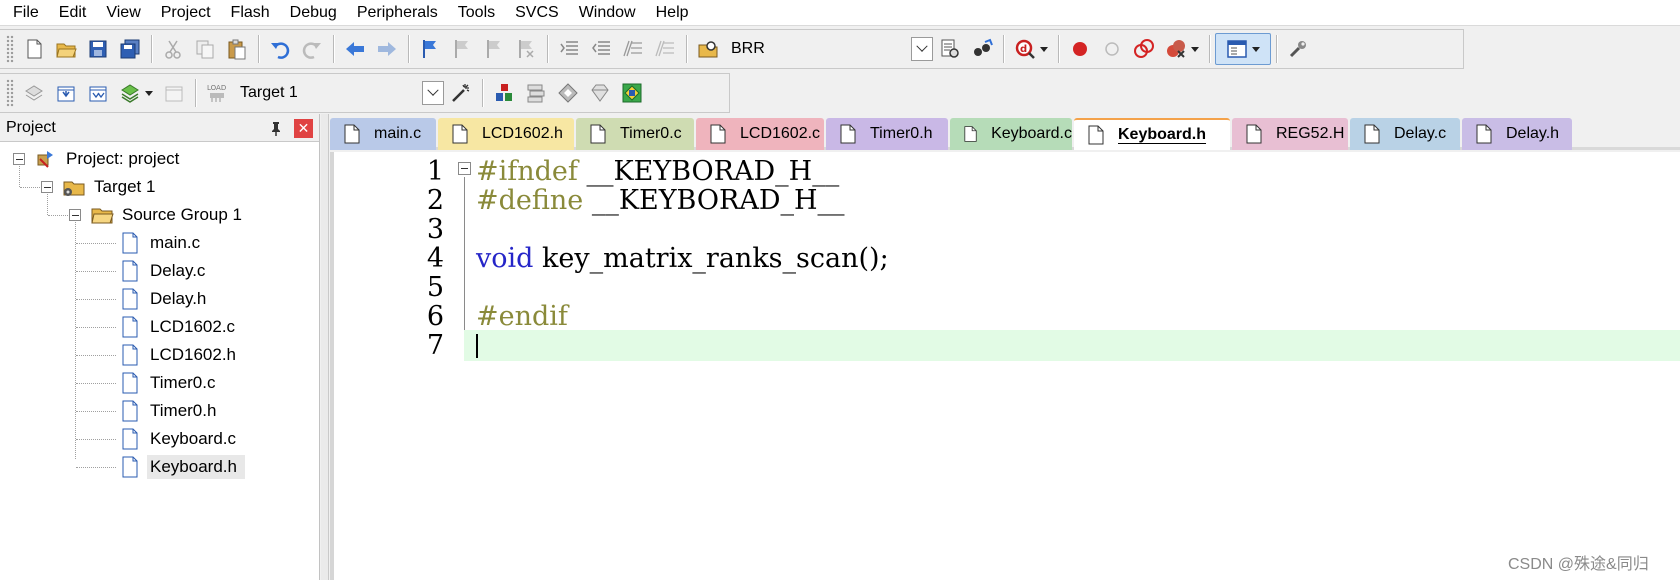 Image resolution: width=1680 pixels, height=580 pixels. I want to click on find-combo: BRR, so click(829, 49).